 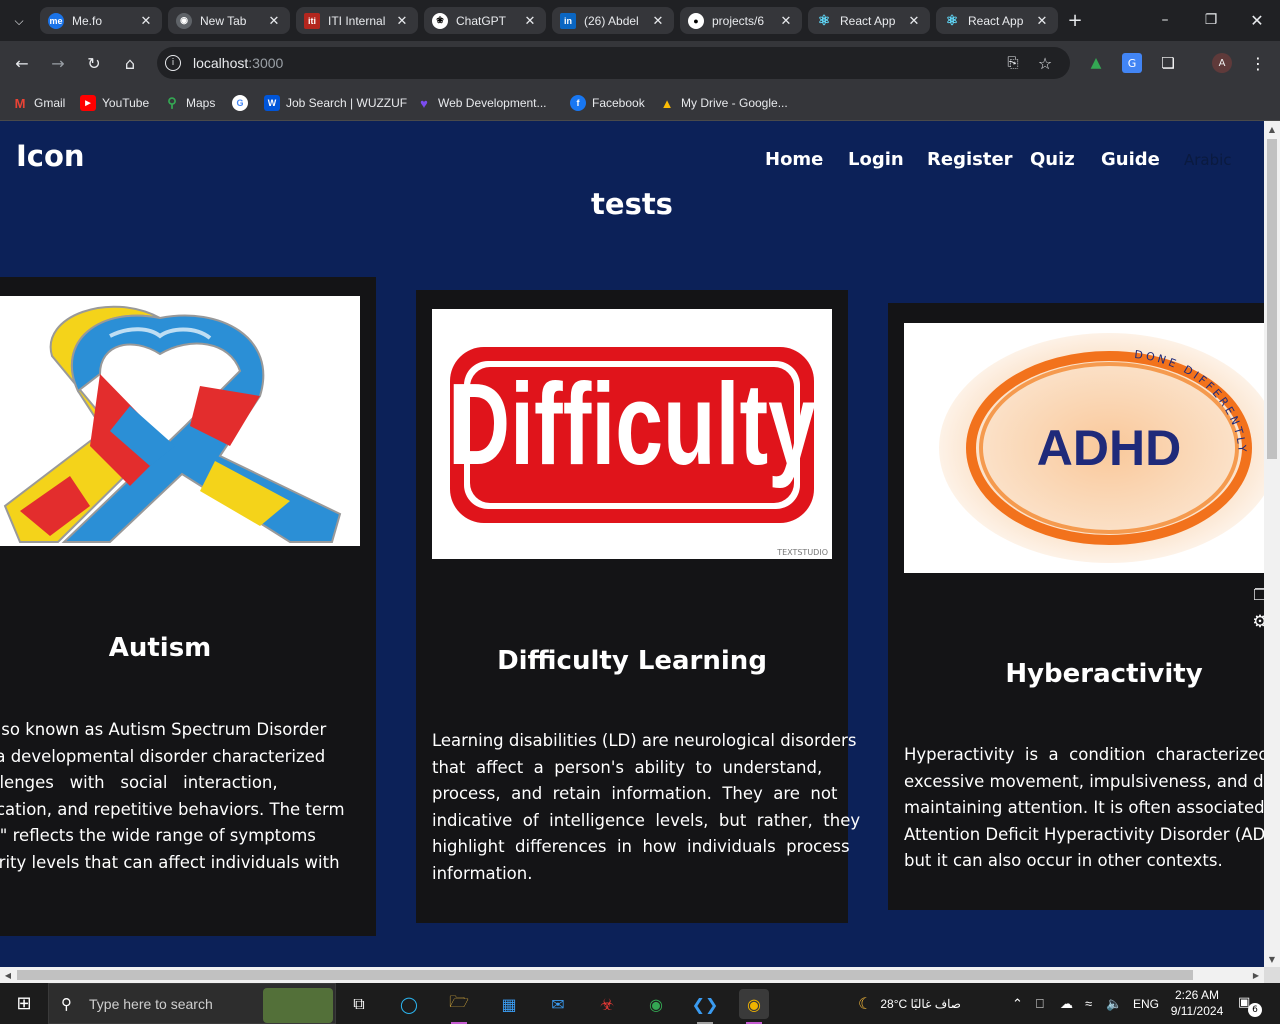 What do you see at coordinates (1132, 63) in the screenshot?
I see `google-translate-extension-icon: G` at bounding box center [1132, 63].